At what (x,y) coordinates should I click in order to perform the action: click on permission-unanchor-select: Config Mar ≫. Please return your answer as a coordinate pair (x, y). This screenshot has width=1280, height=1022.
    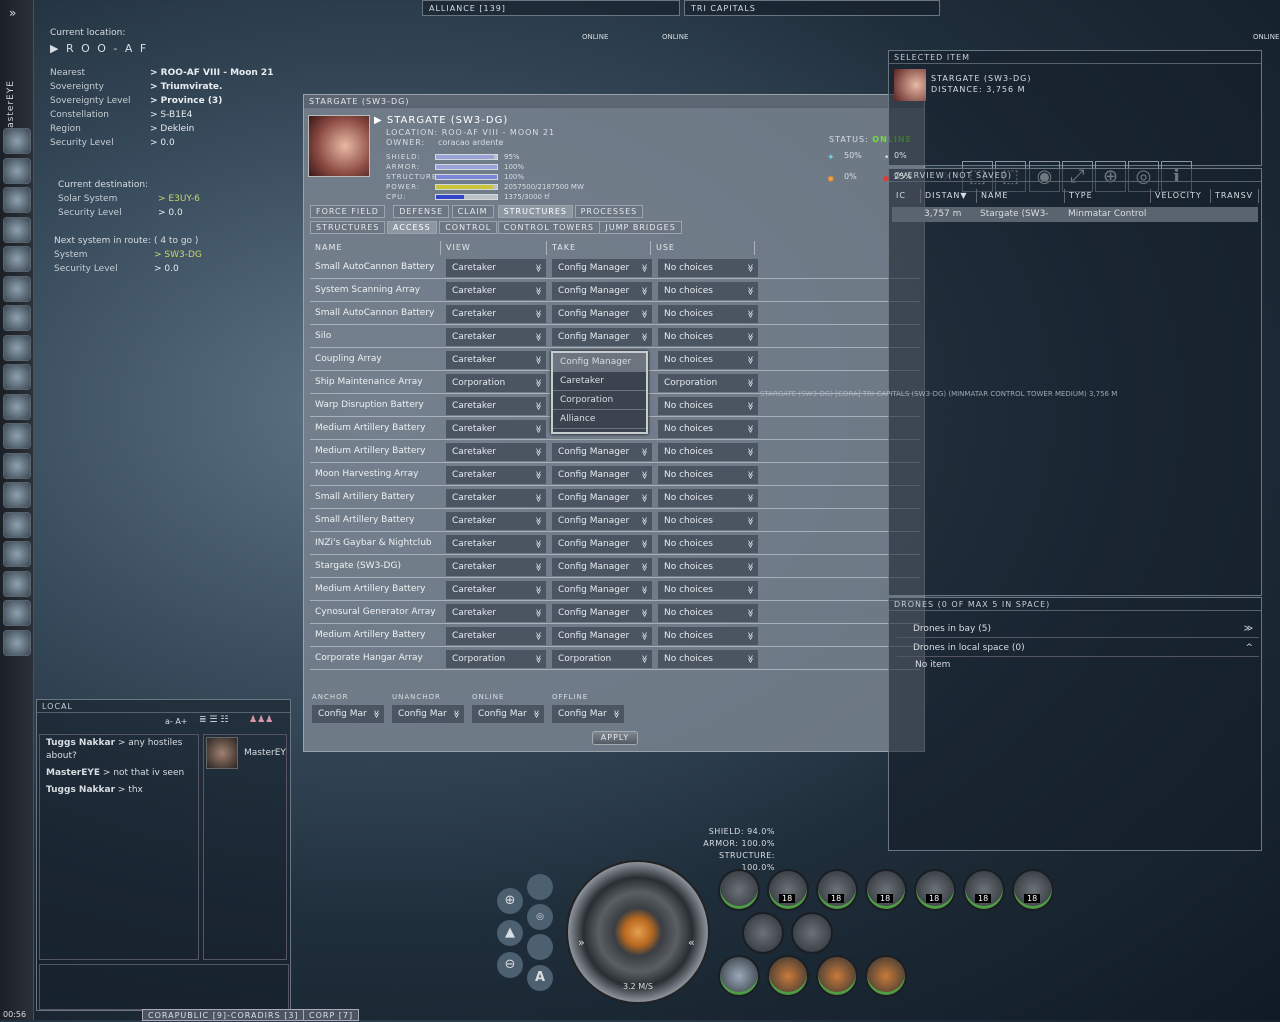
    Looking at the image, I should click on (428, 714).